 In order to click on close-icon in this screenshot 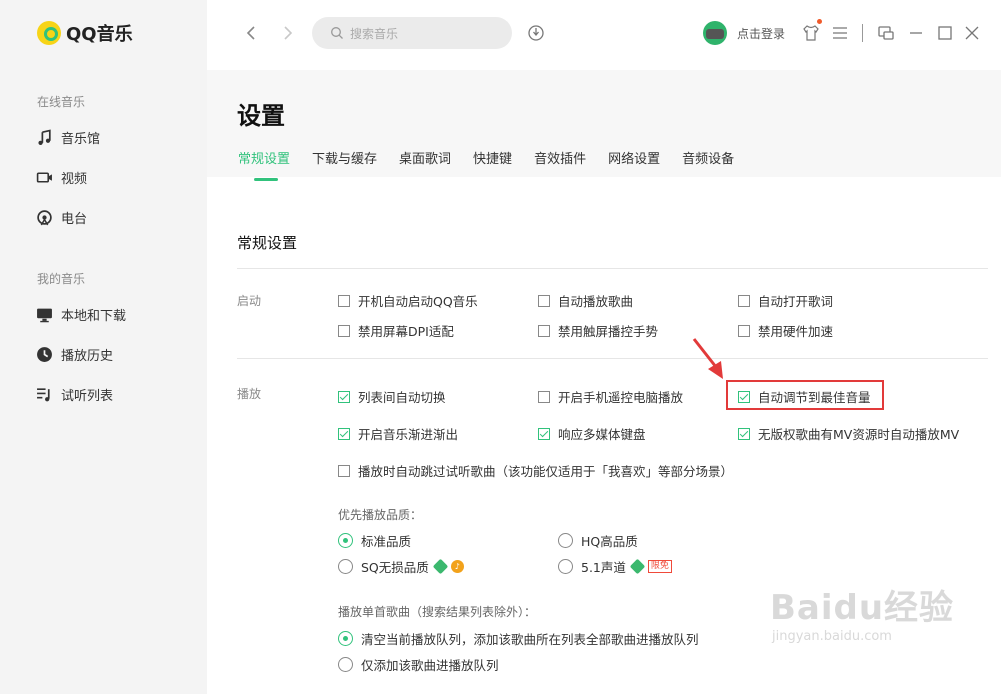, I will do `click(972, 33)`.